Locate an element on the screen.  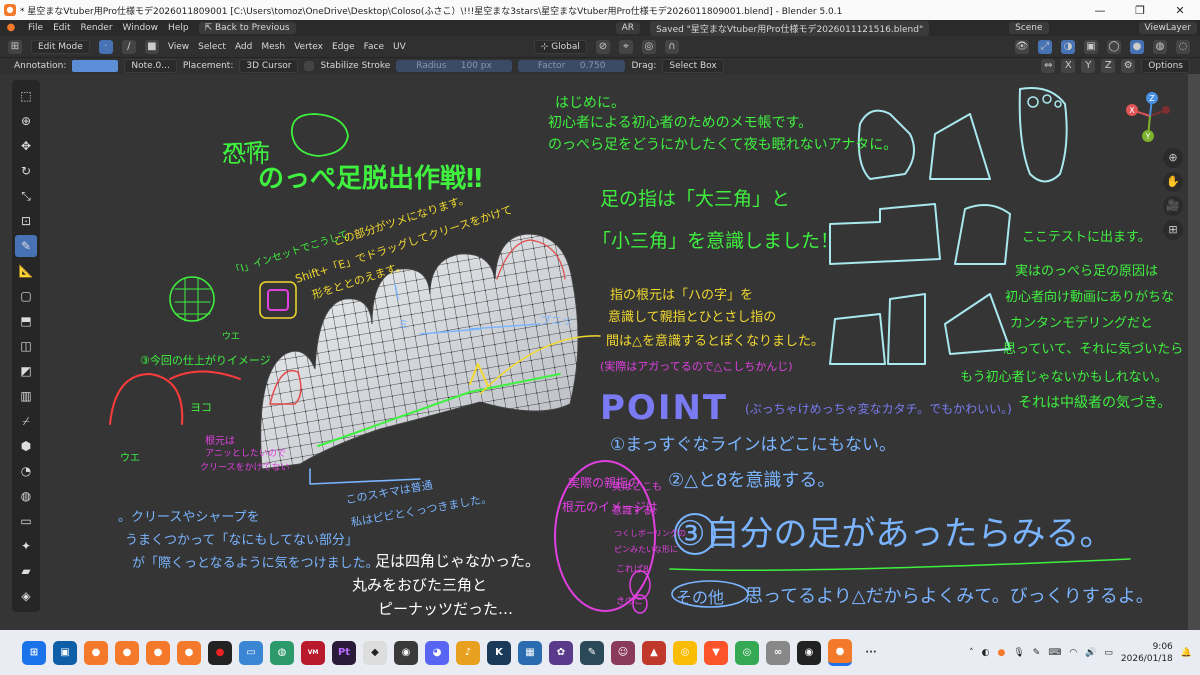
orange-app-icon: ♪ is located at coordinates (468, 652).